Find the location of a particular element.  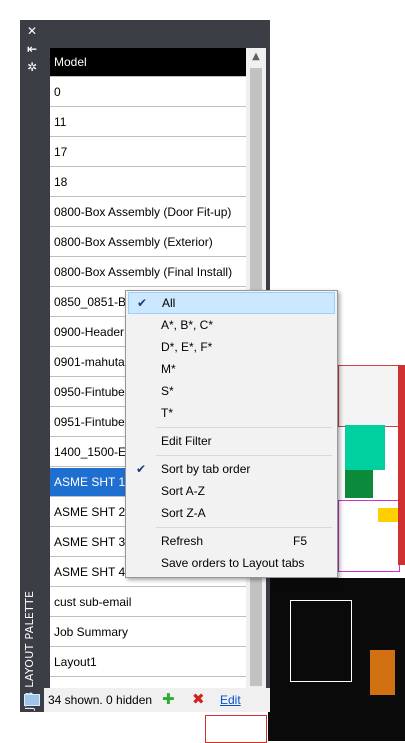

edit-link: Edit is located at coordinates (230, 700).